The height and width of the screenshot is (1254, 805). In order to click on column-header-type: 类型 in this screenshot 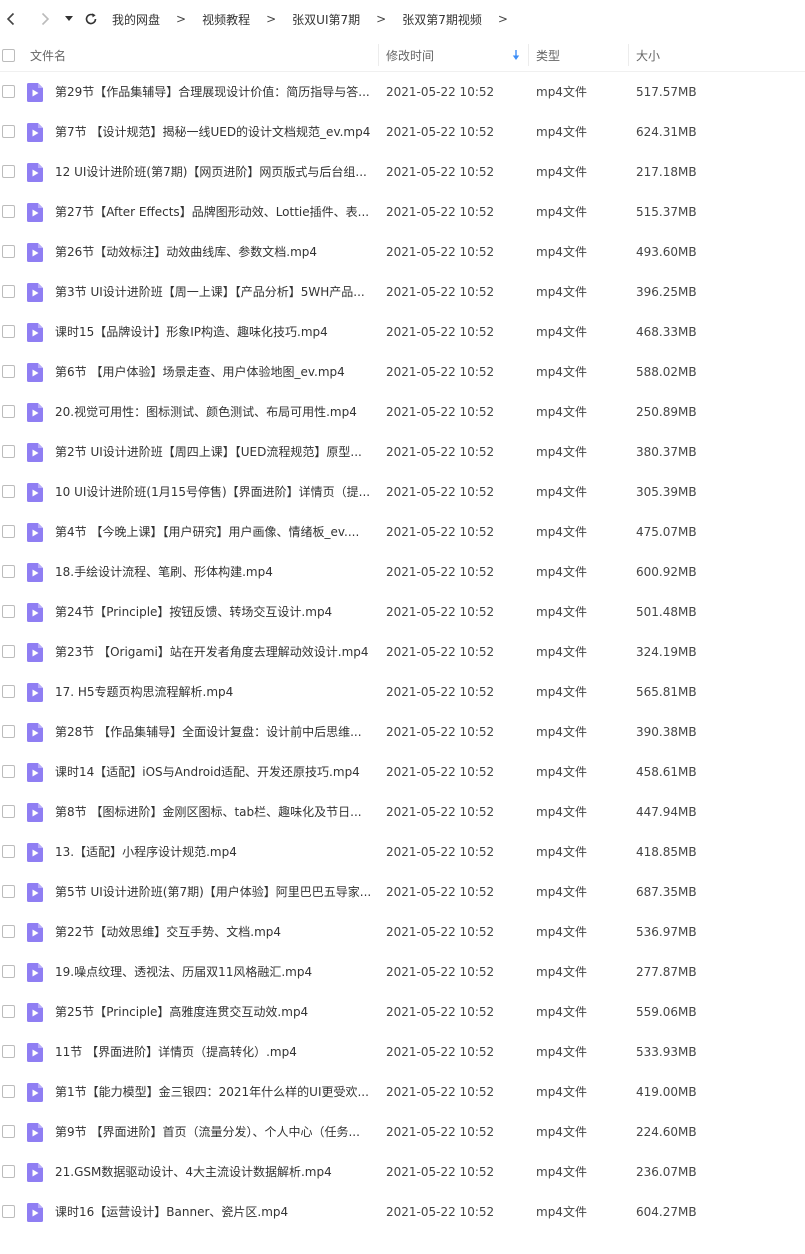, I will do `click(548, 55)`.